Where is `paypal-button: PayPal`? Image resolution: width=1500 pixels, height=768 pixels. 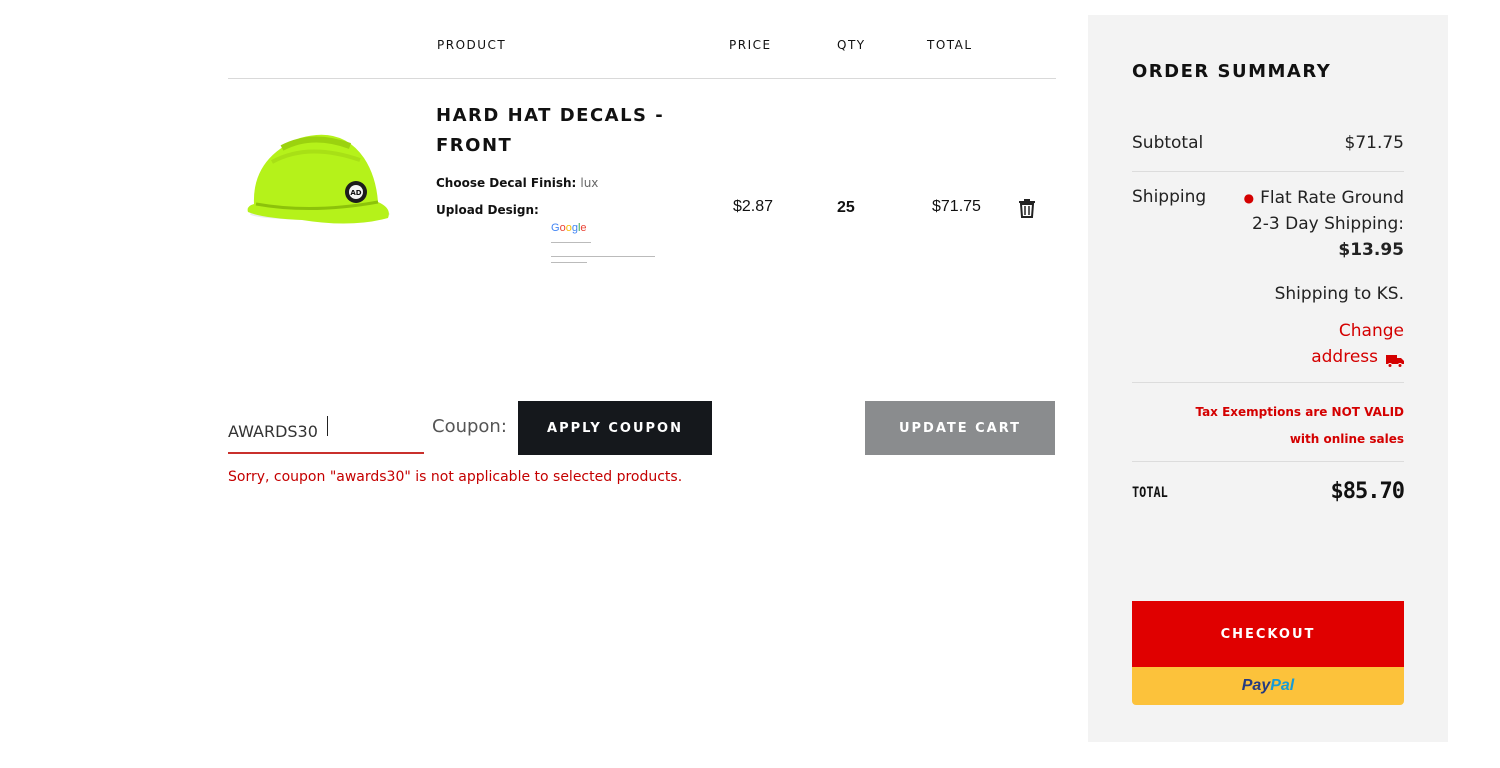
paypal-button: PayPal is located at coordinates (1268, 686).